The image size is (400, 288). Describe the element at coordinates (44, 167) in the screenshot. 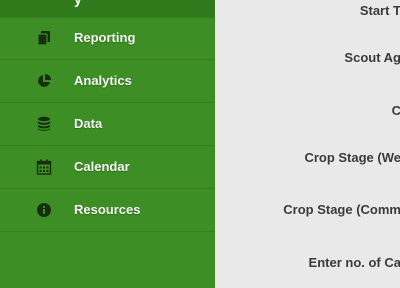

I see `calendar-icon` at that location.